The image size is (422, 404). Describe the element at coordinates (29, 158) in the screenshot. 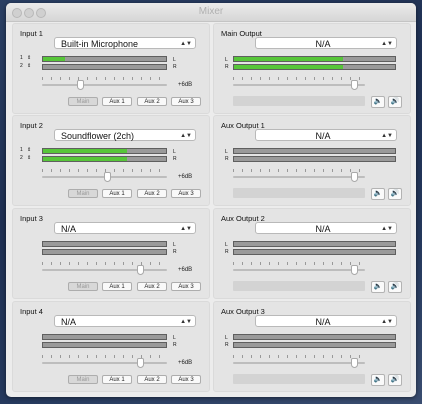

I see `channel-stepper-icon: ⇕` at that location.